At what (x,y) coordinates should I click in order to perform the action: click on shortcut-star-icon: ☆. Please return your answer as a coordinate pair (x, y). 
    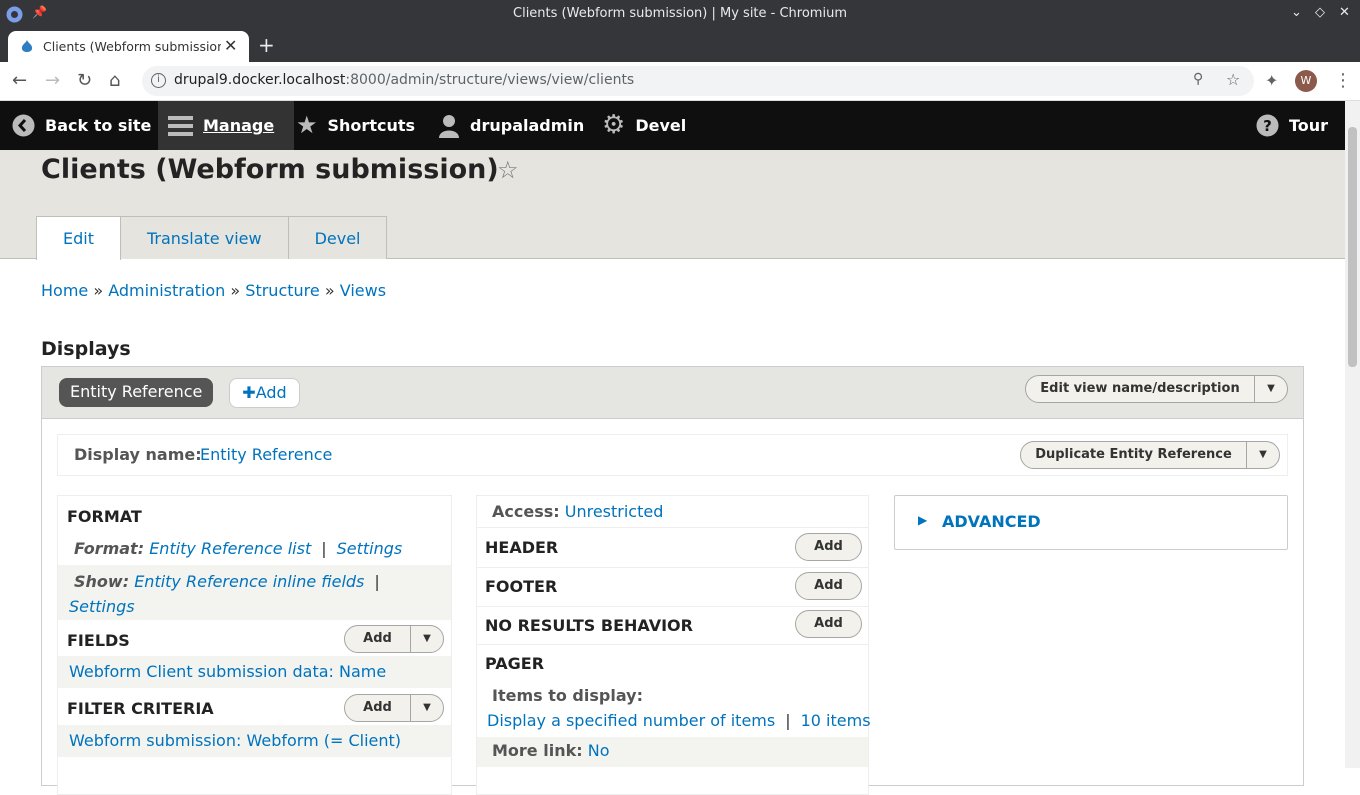
    Looking at the image, I should click on (508, 170).